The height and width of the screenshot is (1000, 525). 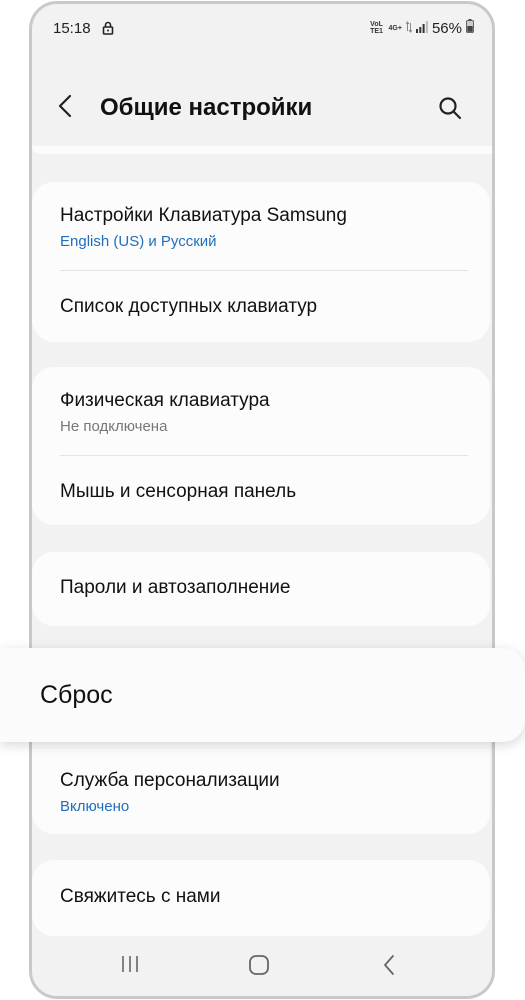 I want to click on volte-icon: VoLTE1, so click(x=376, y=28).